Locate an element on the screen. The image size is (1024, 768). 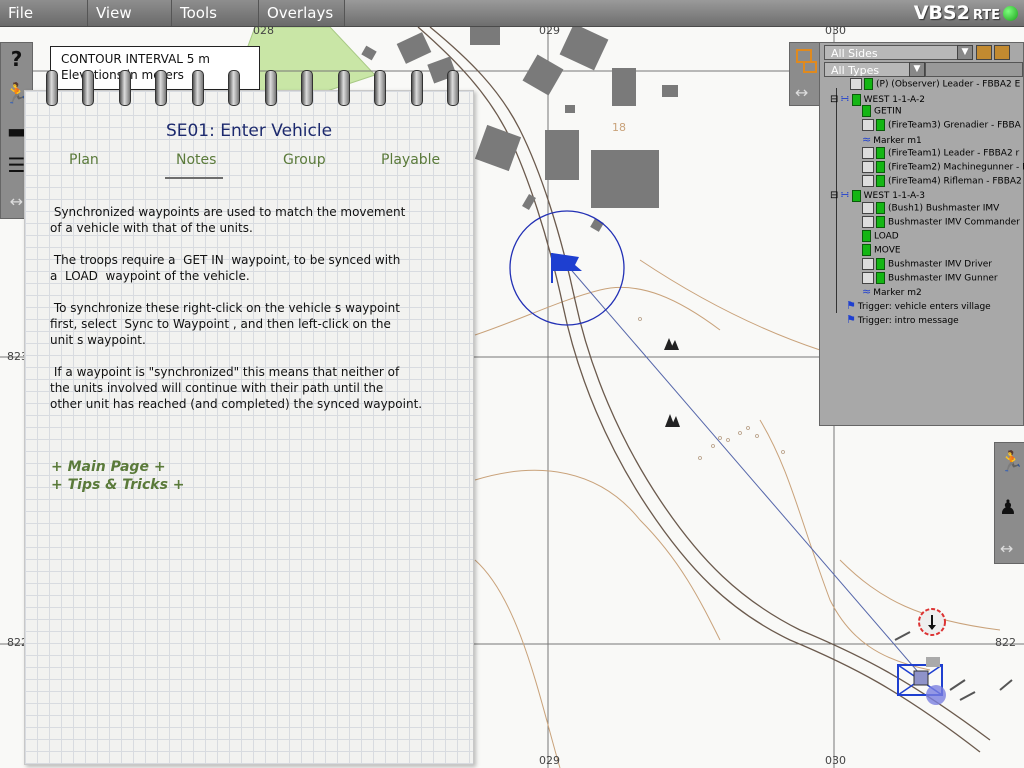
add-unit-icon: 🏃 is located at coordinates (1011, 461).